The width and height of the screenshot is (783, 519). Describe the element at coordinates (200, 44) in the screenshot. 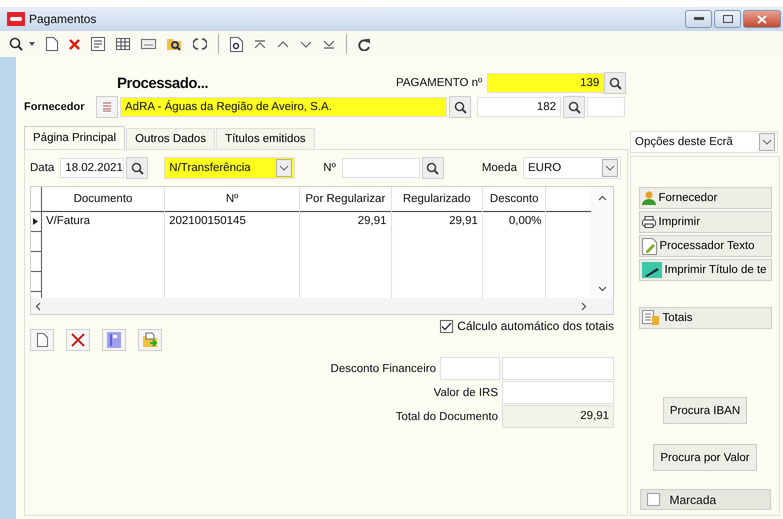

I see `refresh-icon` at that location.